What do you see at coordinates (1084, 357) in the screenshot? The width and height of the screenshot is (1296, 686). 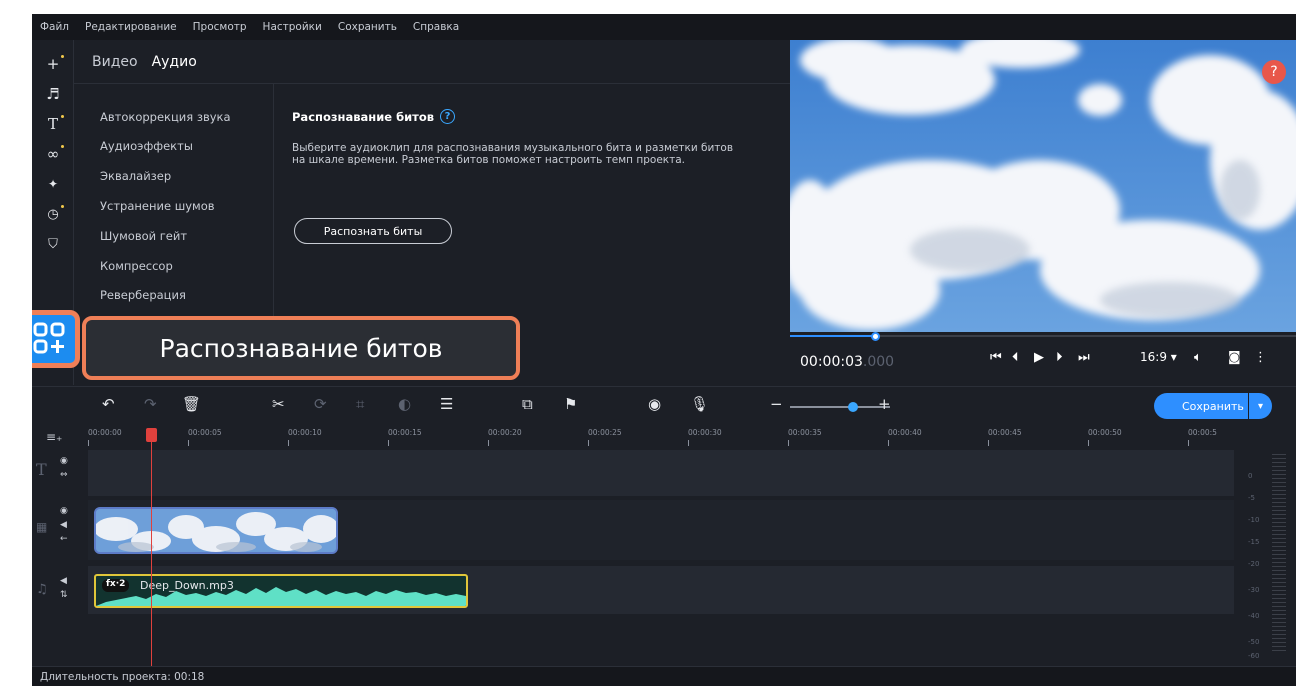 I see `skip-end-icon: ⏭` at bounding box center [1084, 357].